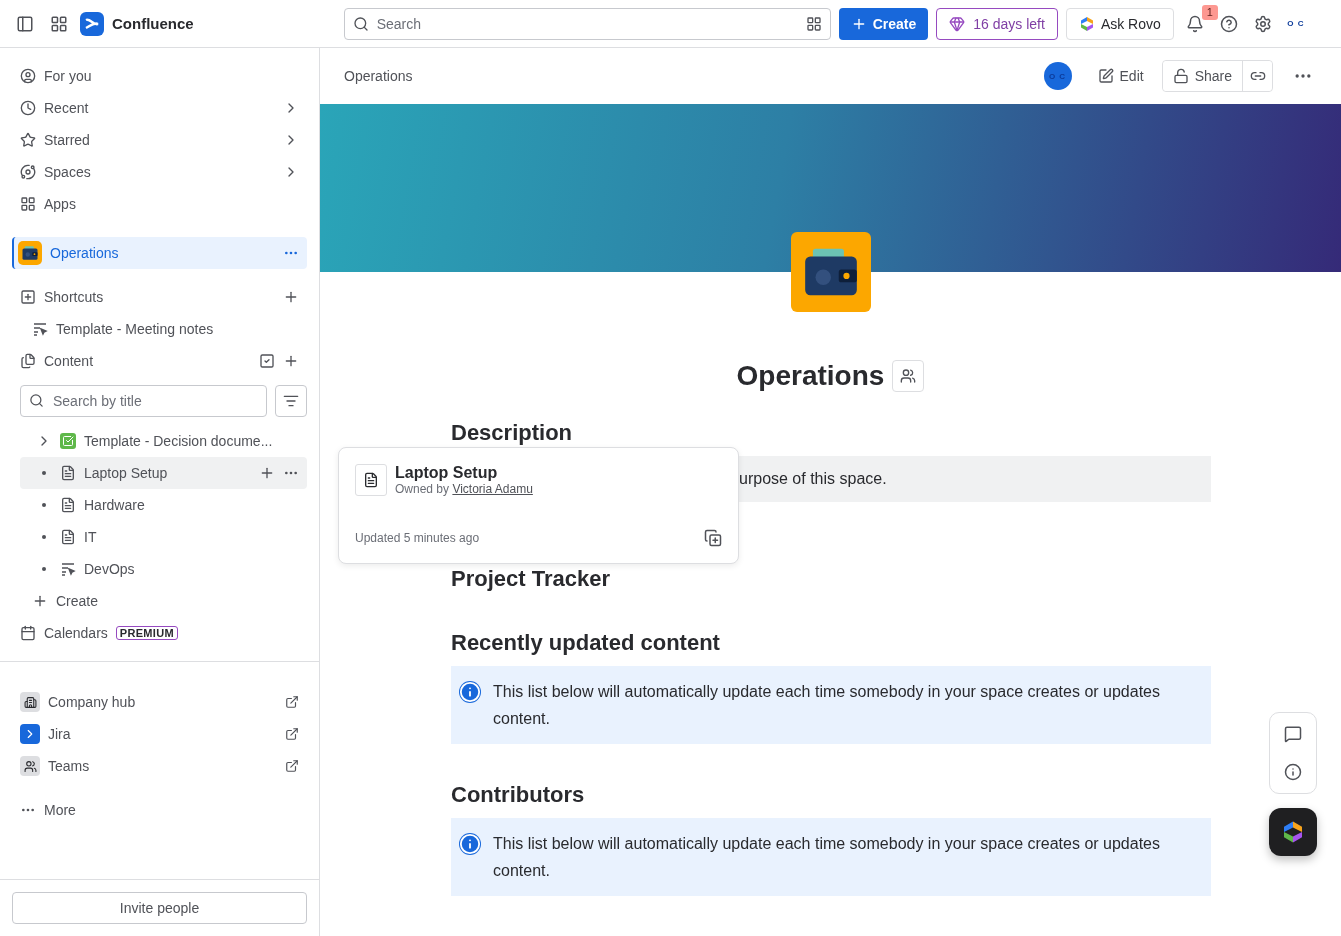  Describe the element at coordinates (159, 253) in the screenshot. I see `space-item: Operations` at that location.